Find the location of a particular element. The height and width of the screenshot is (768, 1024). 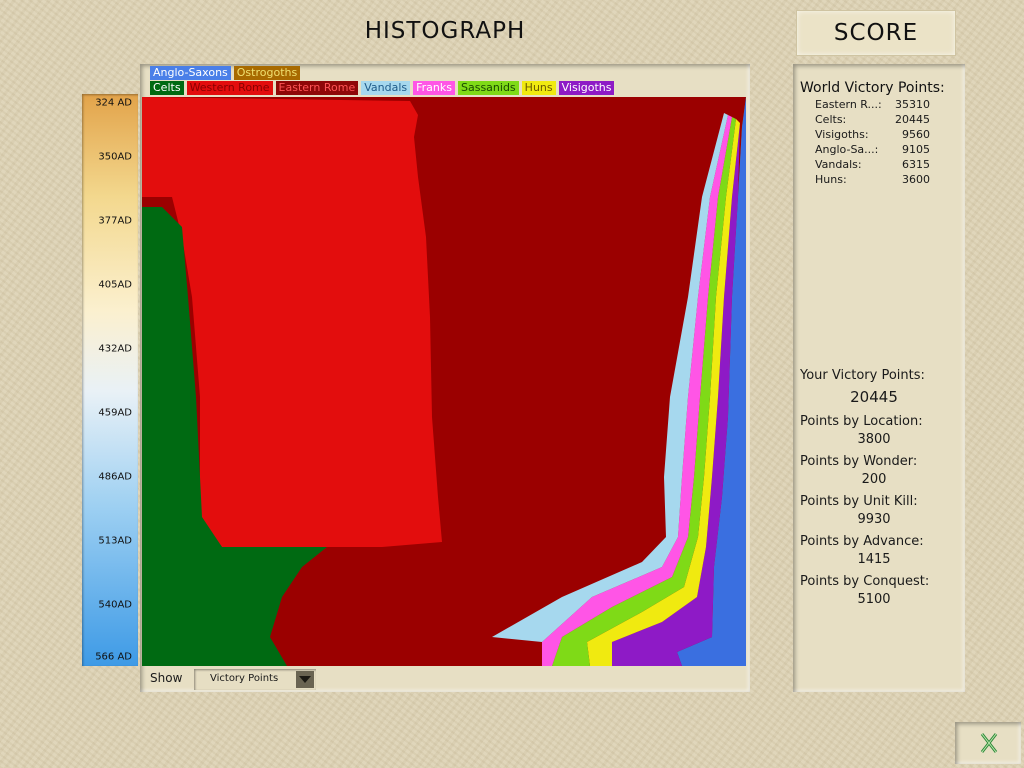

world-row-name: Anglo-Sa...: is located at coordinates (847, 149).